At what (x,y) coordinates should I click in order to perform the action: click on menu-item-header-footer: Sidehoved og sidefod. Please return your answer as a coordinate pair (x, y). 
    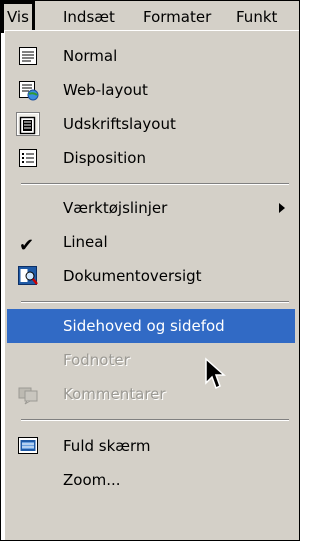
    Looking at the image, I should click on (151, 326).